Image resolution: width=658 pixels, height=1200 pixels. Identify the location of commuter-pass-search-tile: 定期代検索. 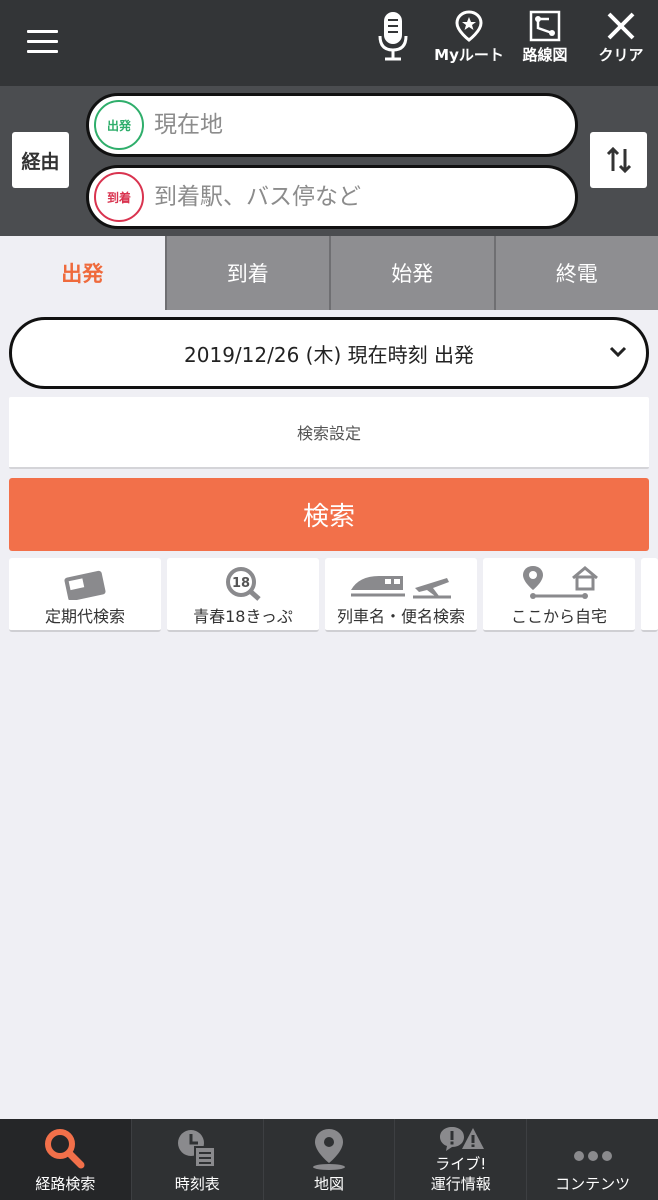
(85, 595).